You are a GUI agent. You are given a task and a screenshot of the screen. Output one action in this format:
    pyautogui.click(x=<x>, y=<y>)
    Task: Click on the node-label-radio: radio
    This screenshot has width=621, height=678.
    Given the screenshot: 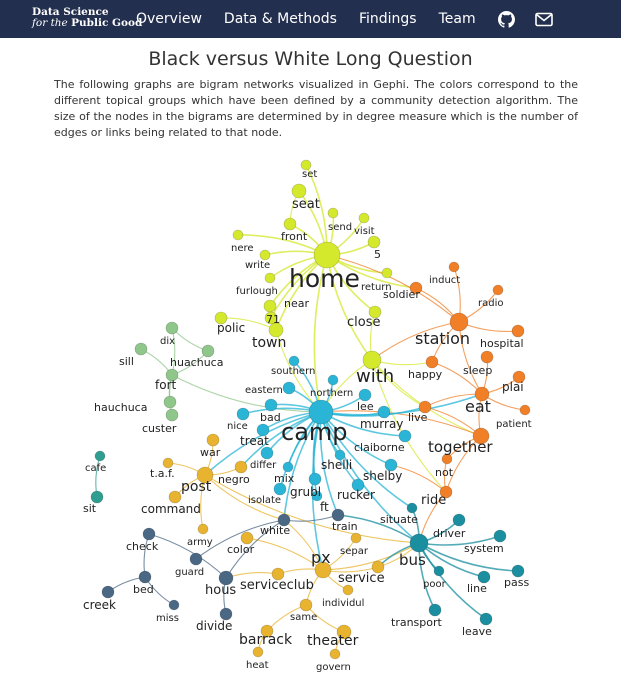 What is the action you would take?
    pyautogui.click(x=490, y=303)
    